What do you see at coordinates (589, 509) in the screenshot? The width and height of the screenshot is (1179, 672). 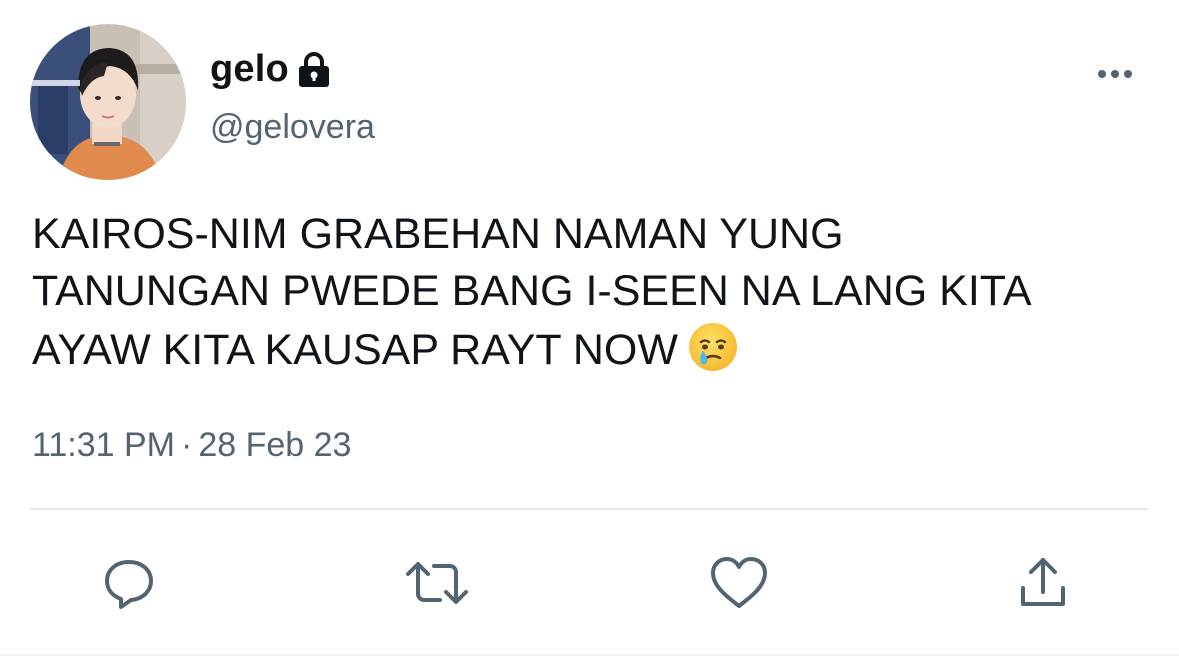 I see `divider` at bounding box center [589, 509].